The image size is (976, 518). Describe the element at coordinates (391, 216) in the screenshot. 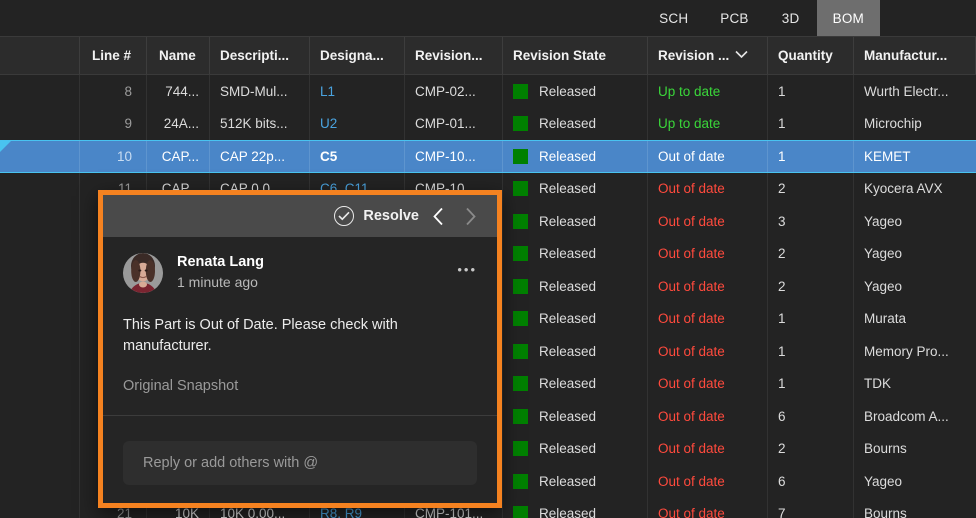

I see `resolve-label: Resolve` at that location.